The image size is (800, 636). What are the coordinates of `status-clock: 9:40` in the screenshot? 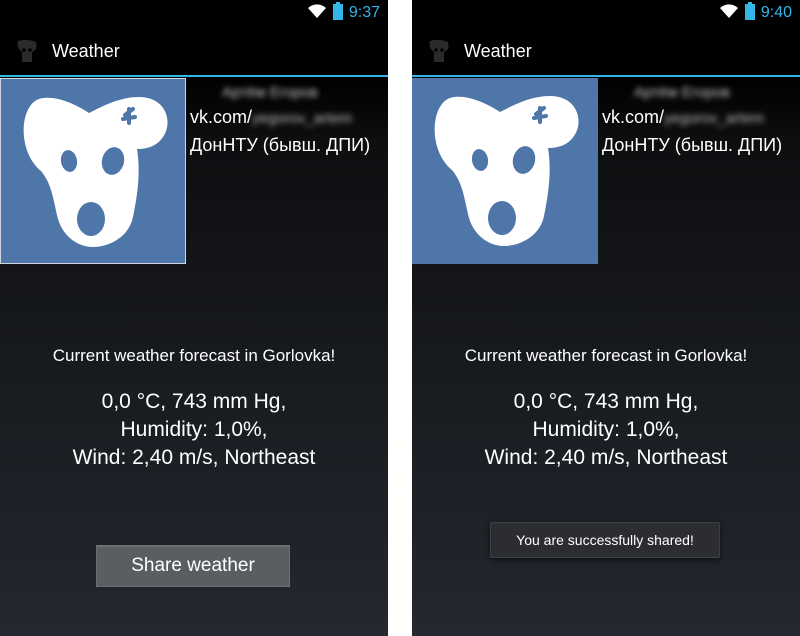 It's located at (776, 12).